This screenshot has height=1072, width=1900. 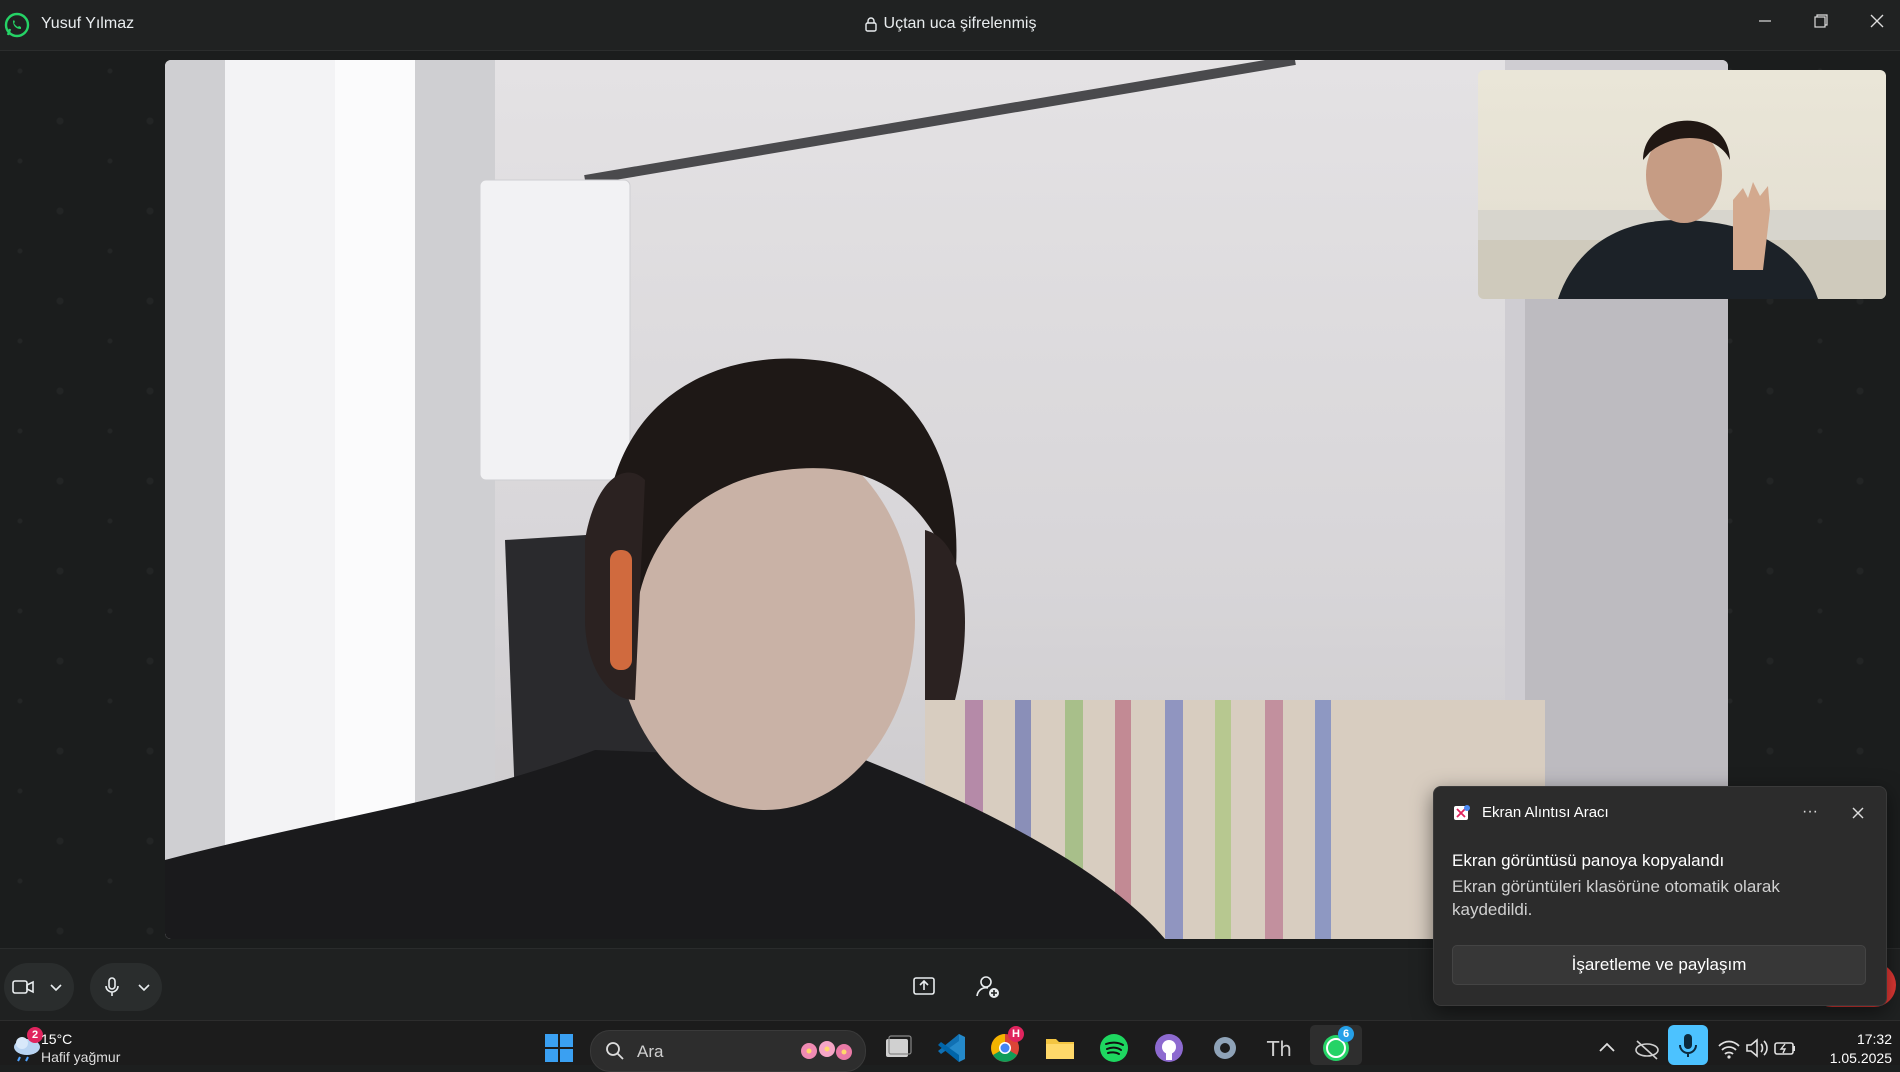 What do you see at coordinates (126, 987) in the screenshot?
I see `microphone-control-group` at bounding box center [126, 987].